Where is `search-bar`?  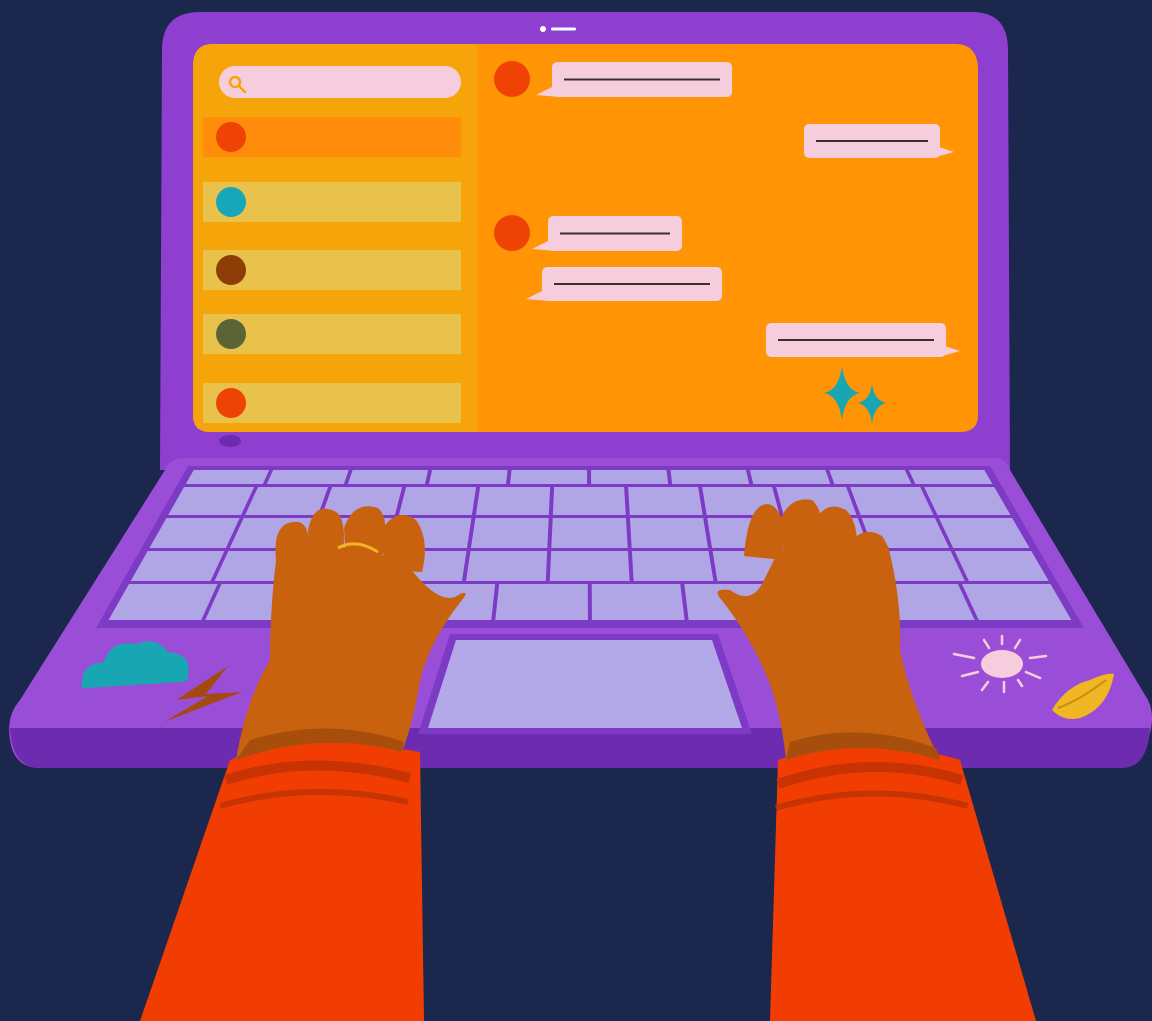 search-bar is located at coordinates (340, 82).